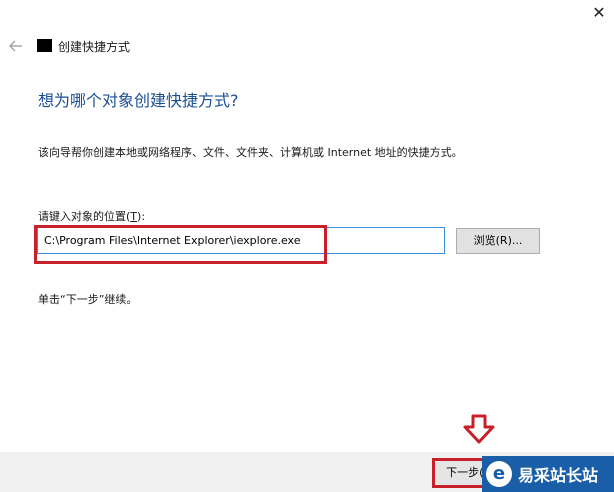 This screenshot has height=492, width=614. What do you see at coordinates (479, 429) in the screenshot?
I see `down-arrow-icon` at bounding box center [479, 429].